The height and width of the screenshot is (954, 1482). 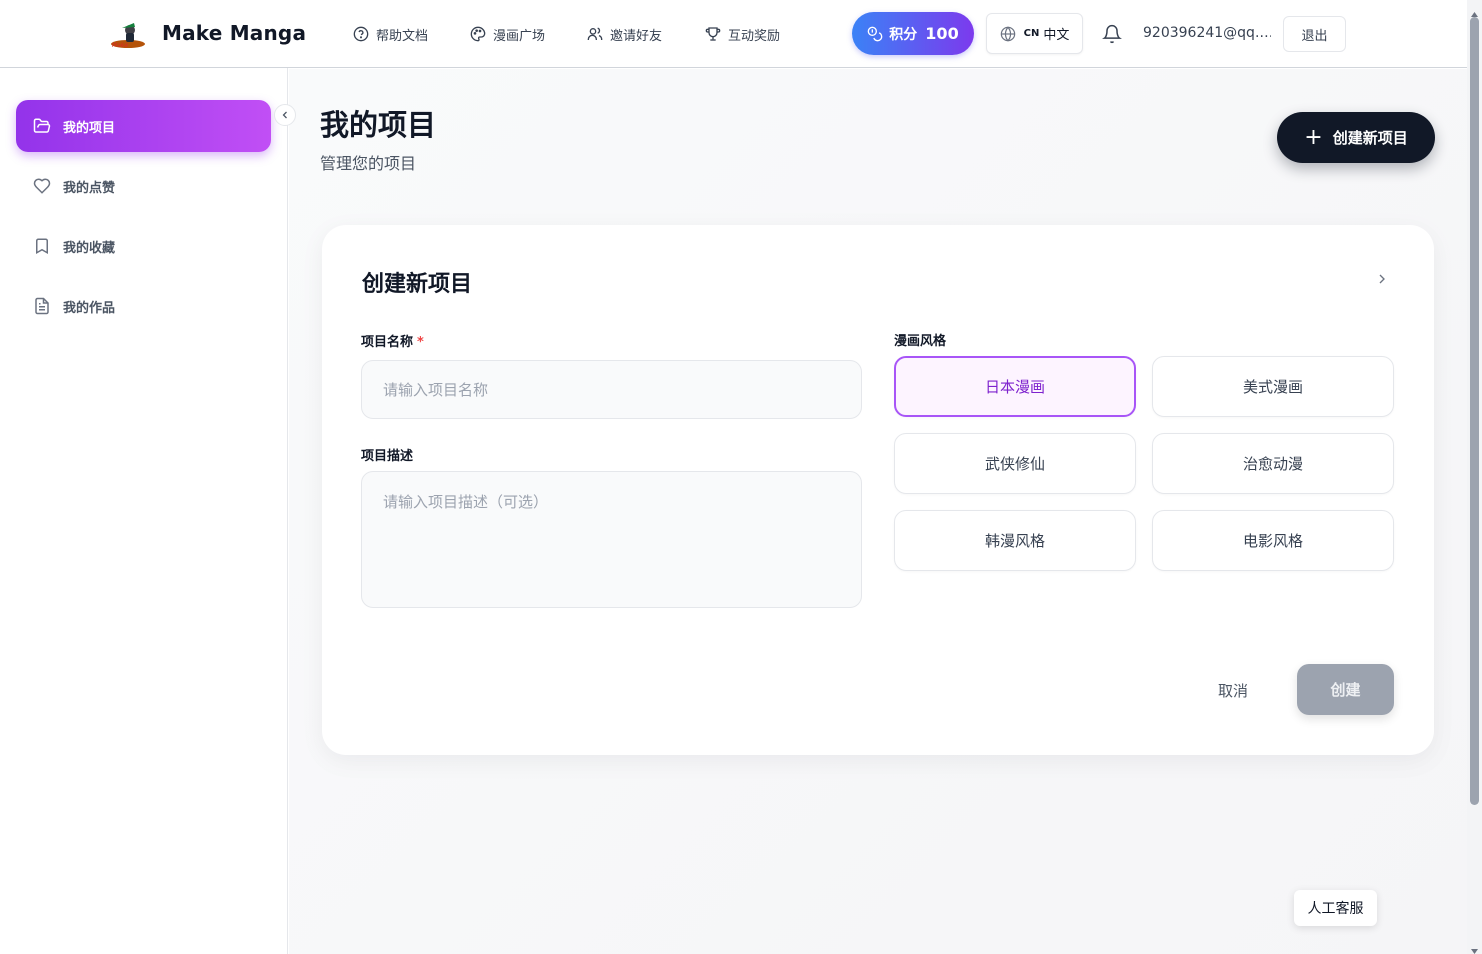 I want to click on scroll-up-arrow-icon, so click(x=1474, y=10).